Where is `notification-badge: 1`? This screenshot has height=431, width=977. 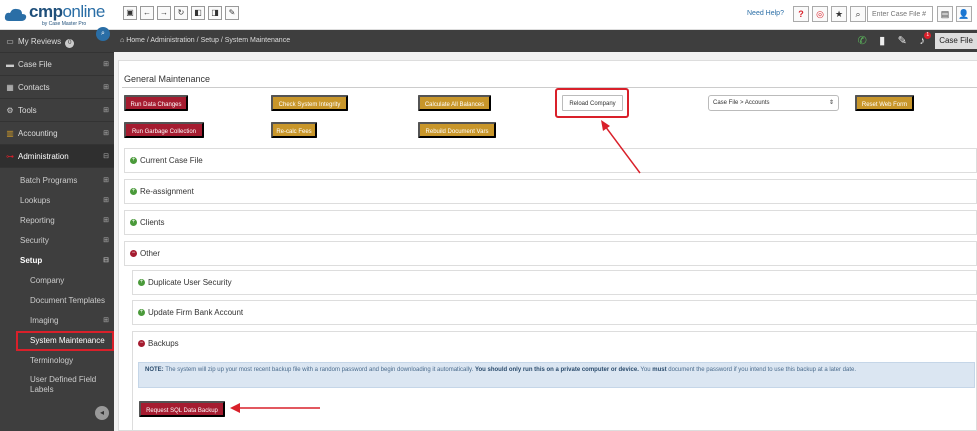 notification-badge: 1 is located at coordinates (928, 35).